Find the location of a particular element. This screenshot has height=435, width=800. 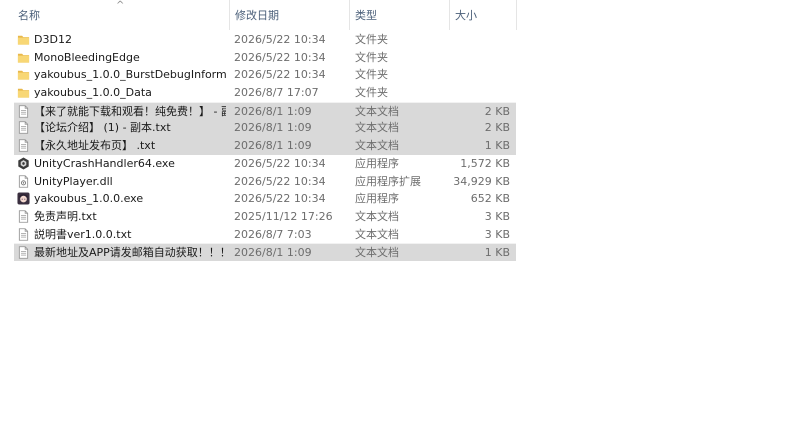

file-name: 説明書ver1.0.0.txt is located at coordinates (83, 234).